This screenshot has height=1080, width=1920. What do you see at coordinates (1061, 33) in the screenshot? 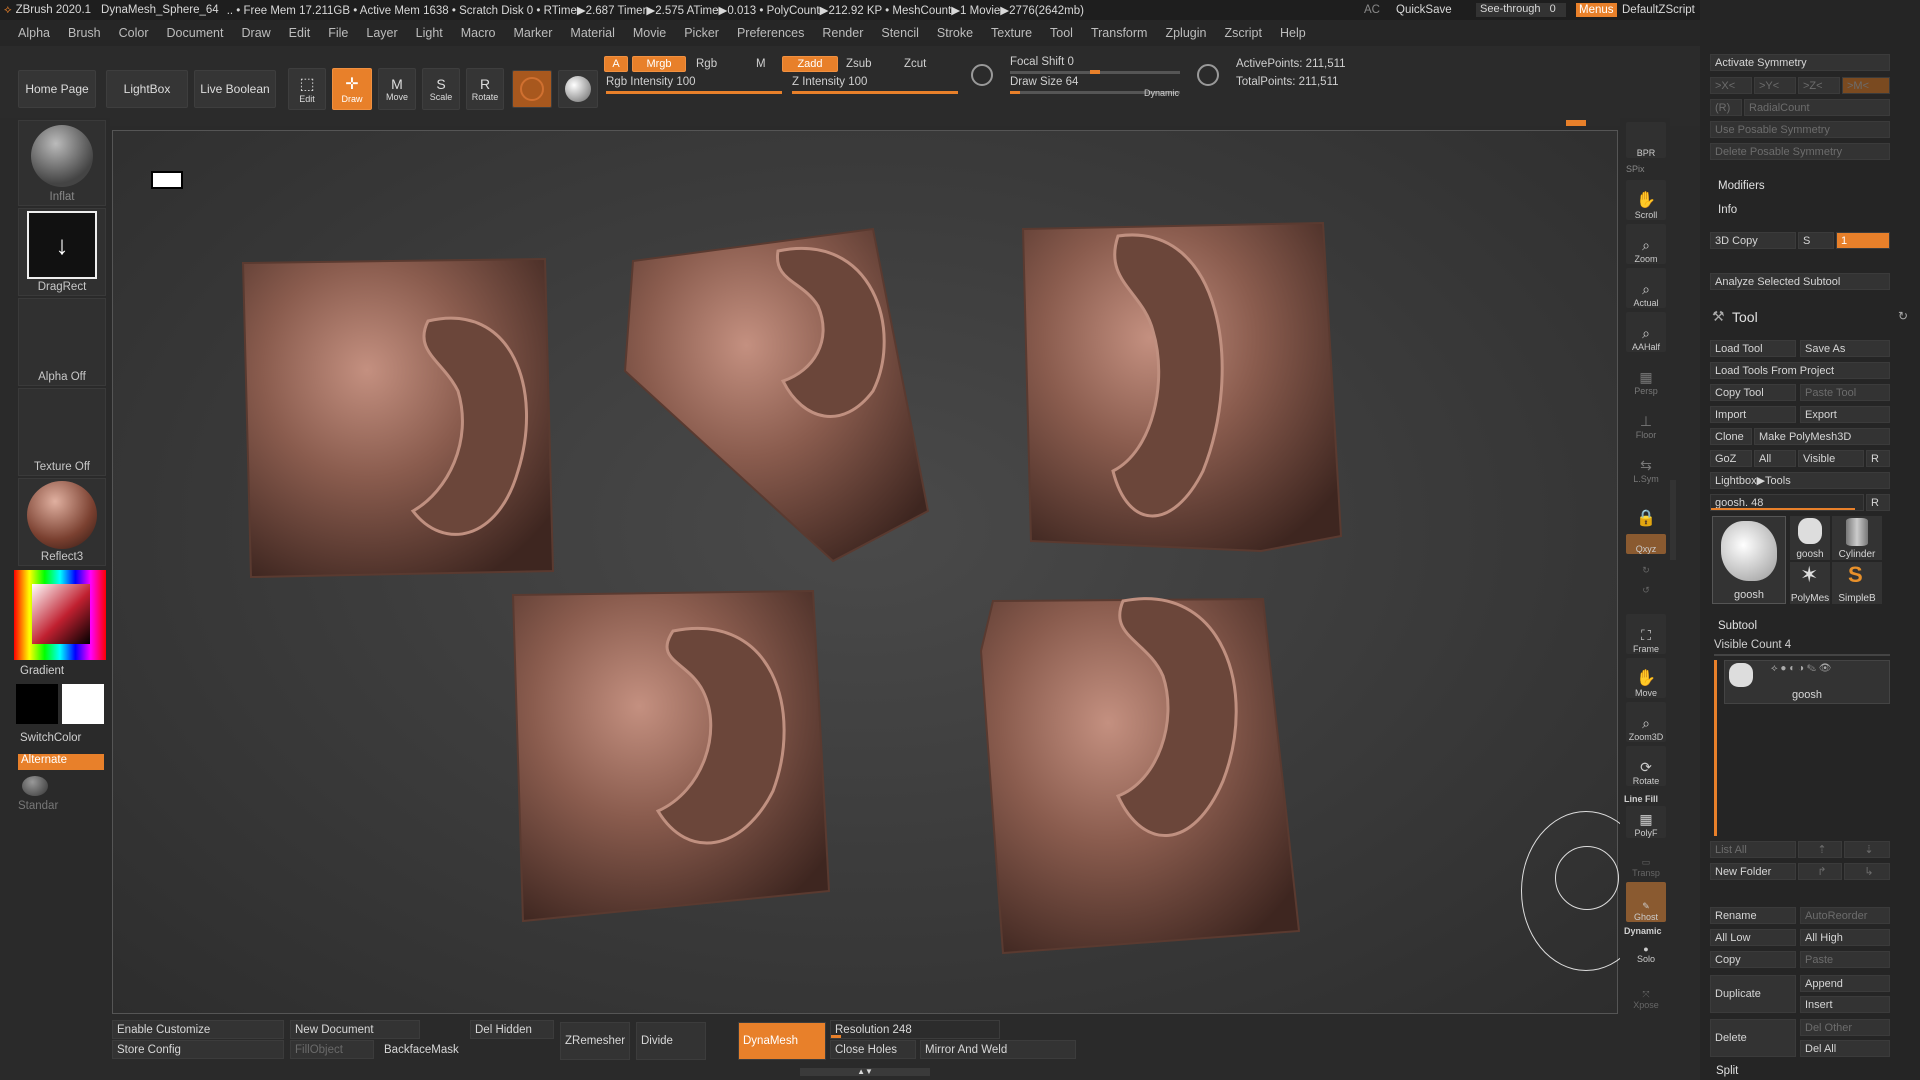
I see `menu-tool: Tool` at bounding box center [1061, 33].